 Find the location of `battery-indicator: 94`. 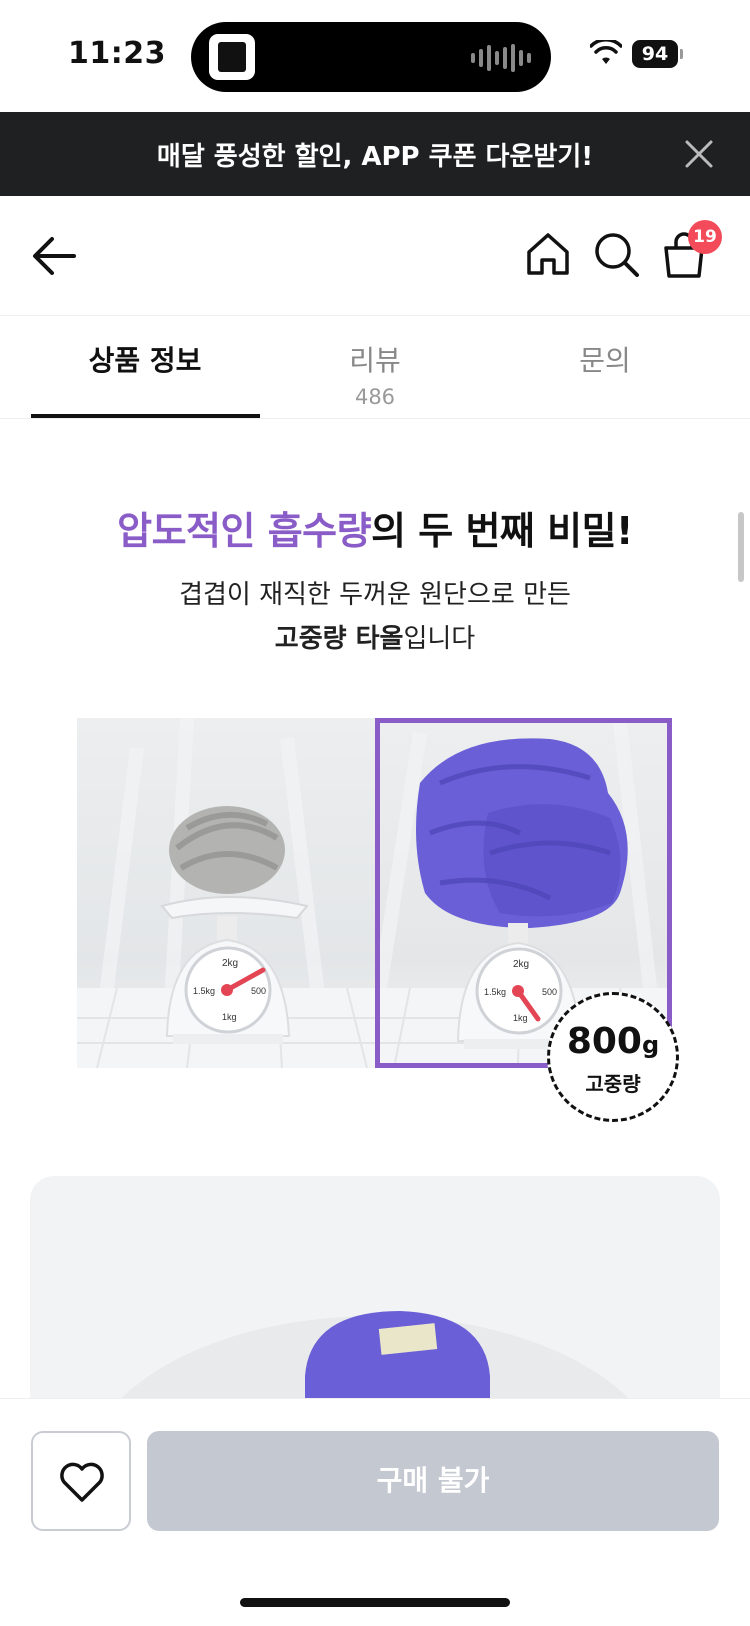

battery-indicator: 94 is located at coordinates (657, 54).